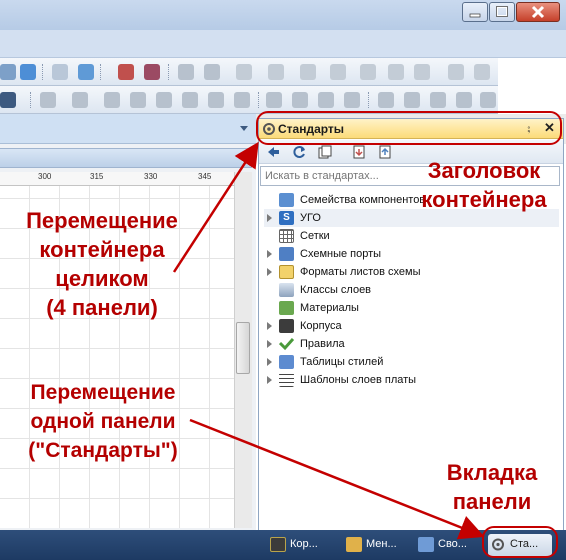  What do you see at coordinates (484, 185) in the screenshot?
I see `annotation-container-header: Заголовок контейнера` at bounding box center [484, 185].